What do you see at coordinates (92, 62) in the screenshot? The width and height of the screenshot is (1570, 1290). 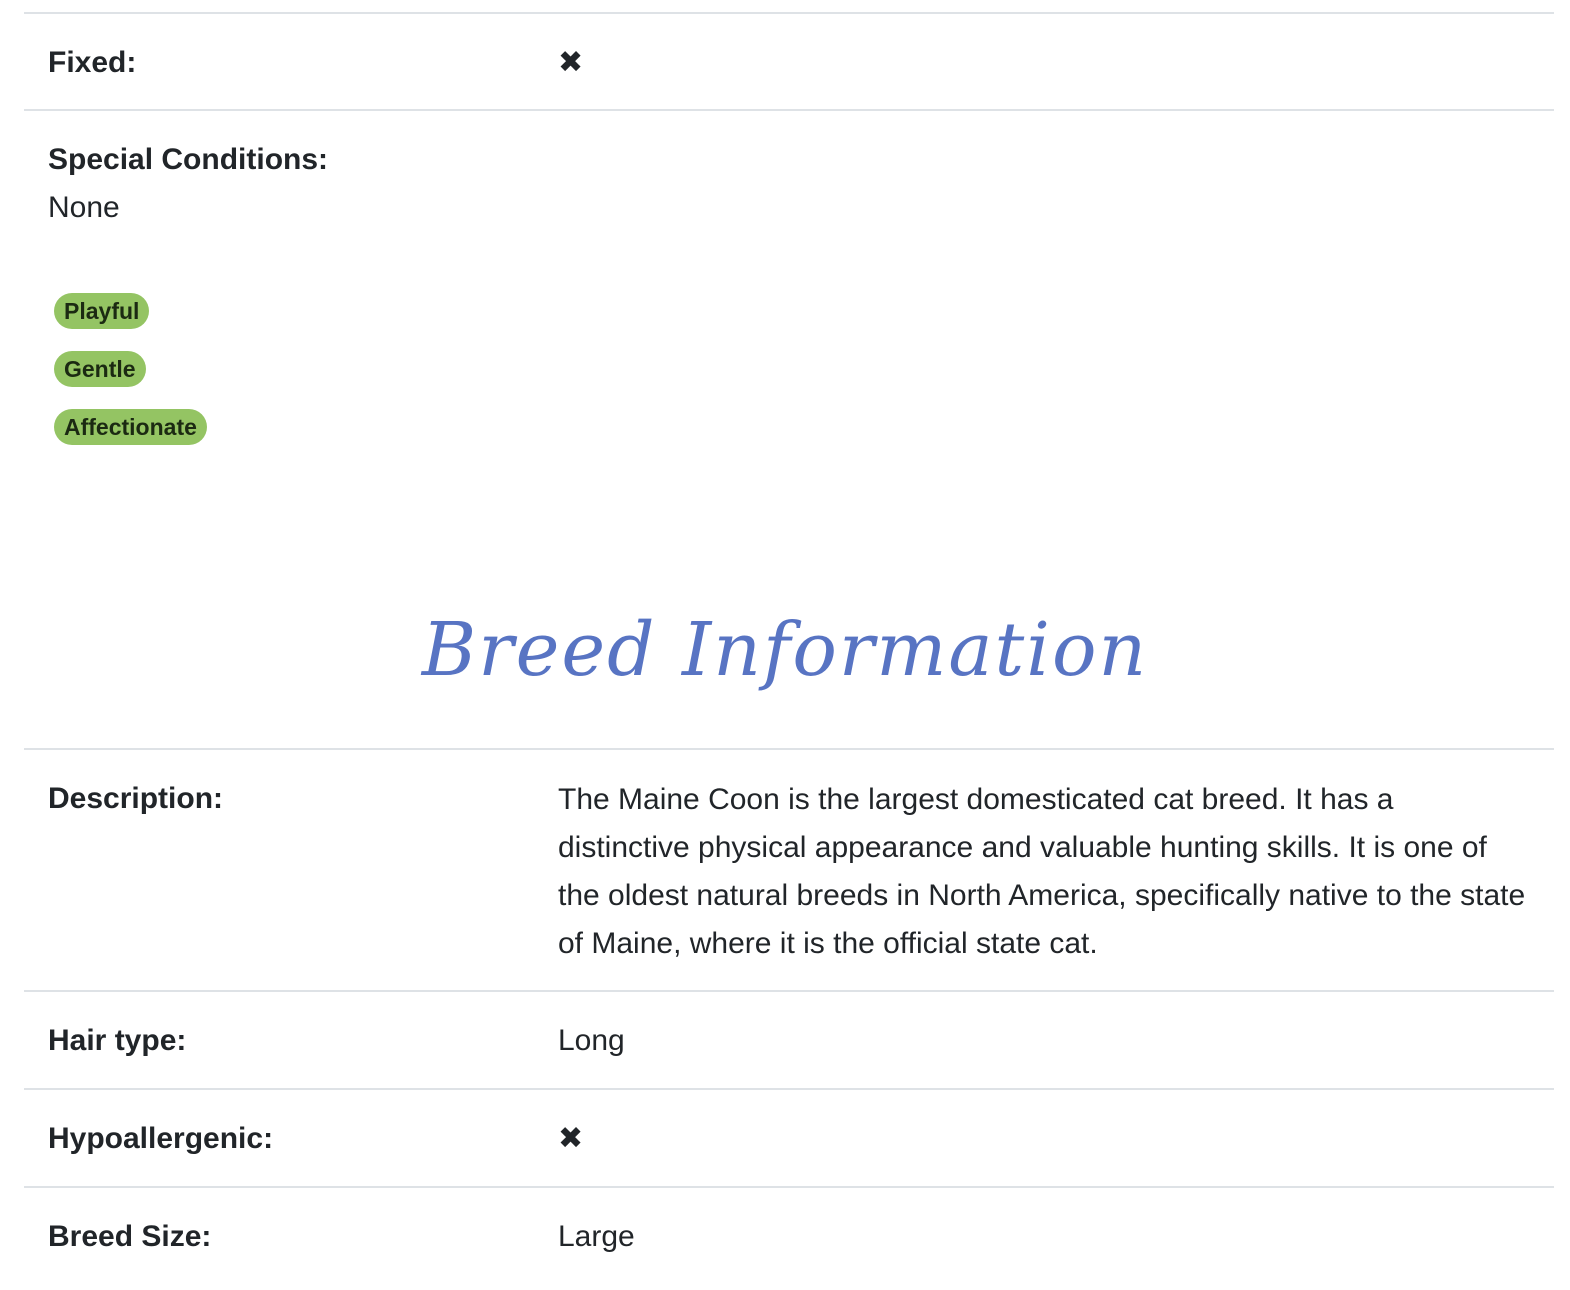 I see `fixed-label: Fixed:` at bounding box center [92, 62].